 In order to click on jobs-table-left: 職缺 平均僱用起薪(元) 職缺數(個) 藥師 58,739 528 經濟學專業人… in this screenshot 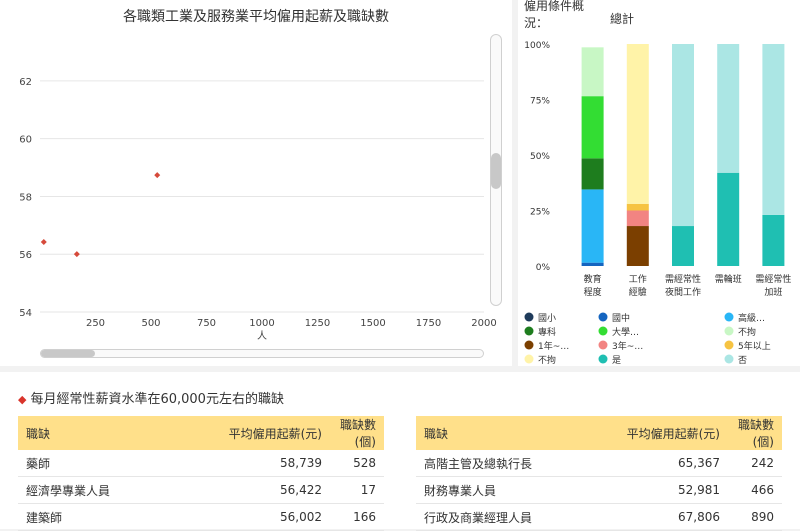, I will do `click(201, 473)`.